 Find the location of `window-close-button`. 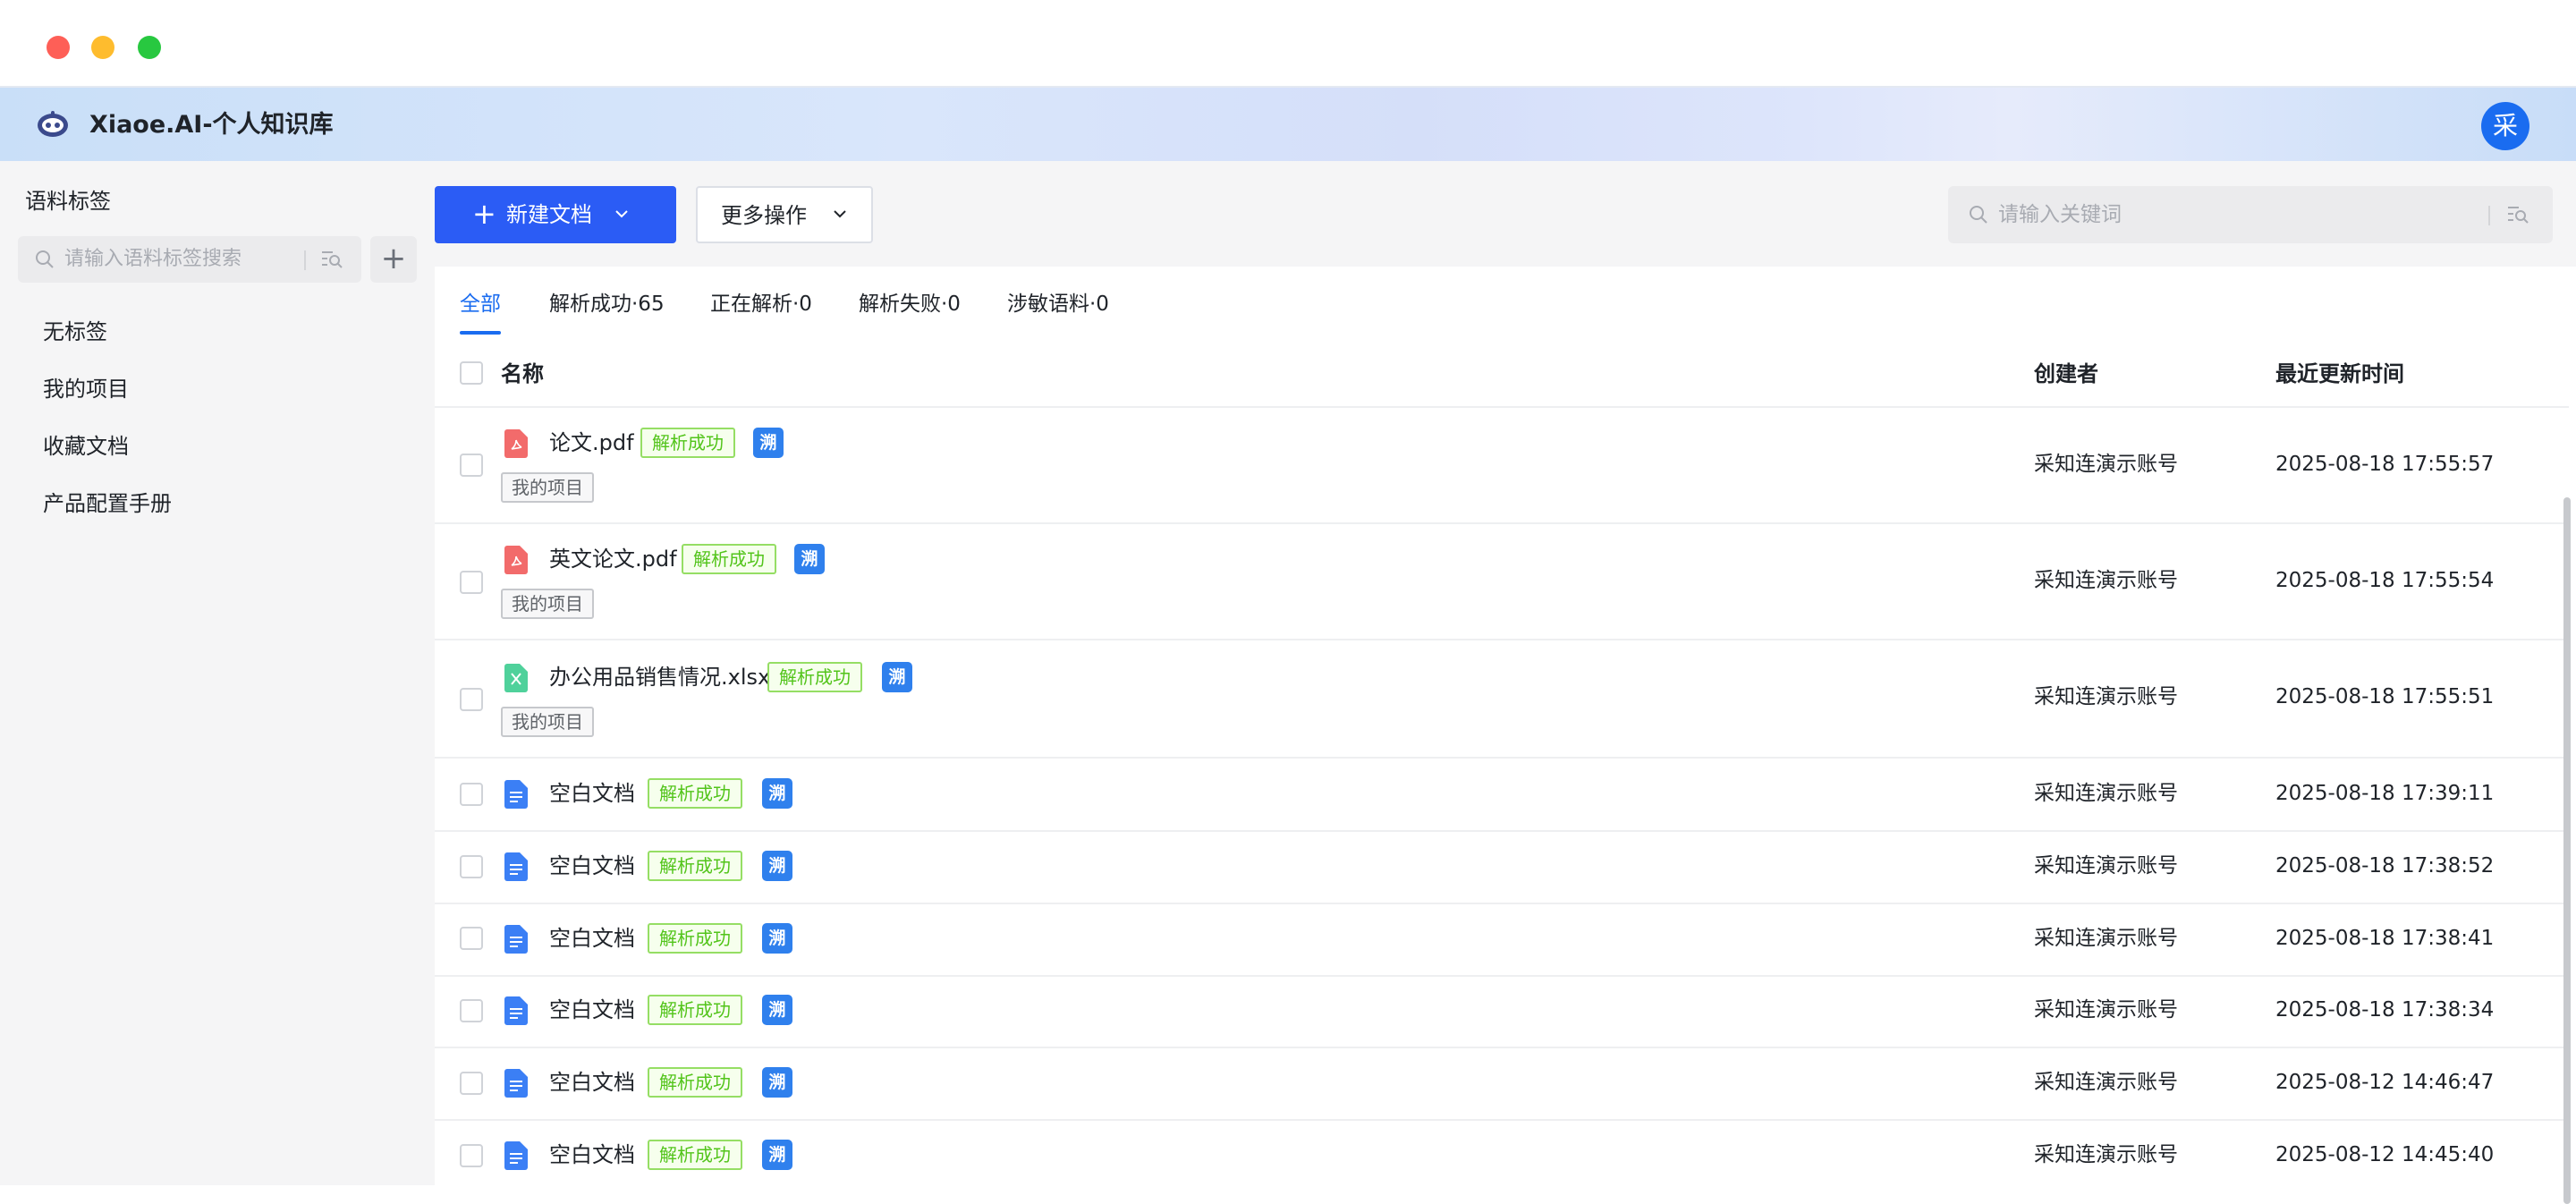

window-close-button is located at coordinates (58, 48).